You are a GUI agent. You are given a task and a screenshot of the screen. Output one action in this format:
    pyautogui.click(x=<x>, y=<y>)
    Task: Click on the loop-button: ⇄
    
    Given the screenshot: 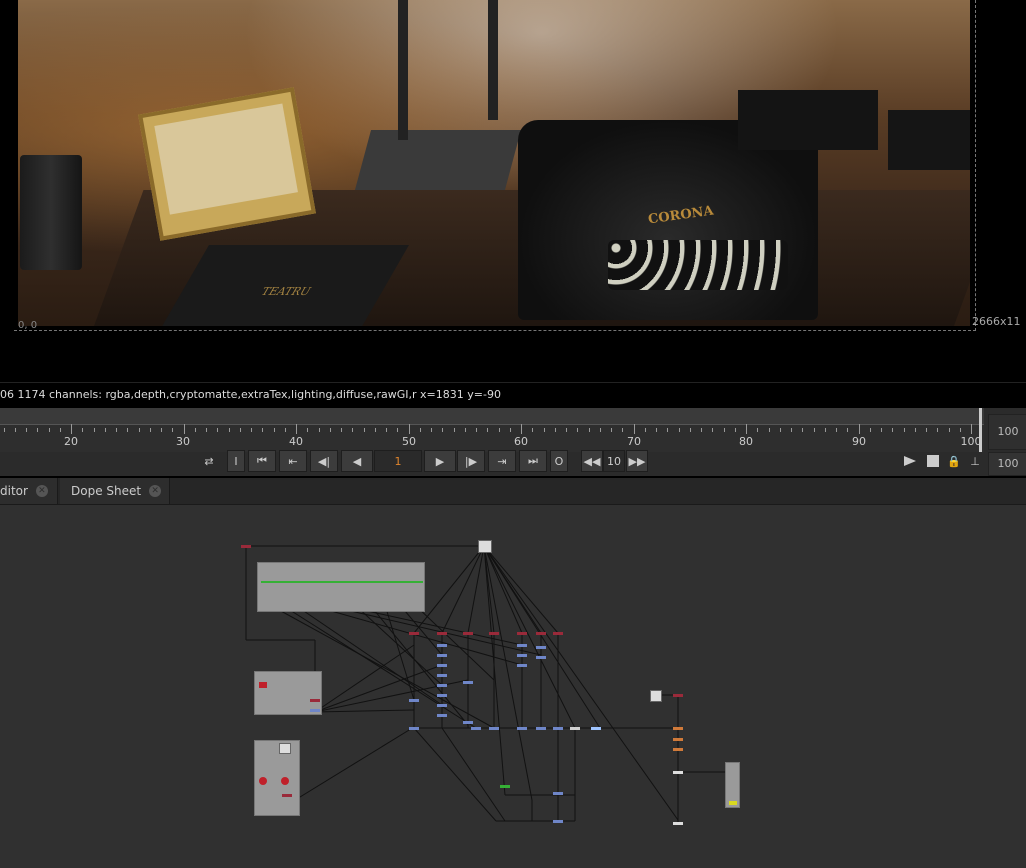 What is the action you would take?
    pyautogui.click(x=209, y=461)
    